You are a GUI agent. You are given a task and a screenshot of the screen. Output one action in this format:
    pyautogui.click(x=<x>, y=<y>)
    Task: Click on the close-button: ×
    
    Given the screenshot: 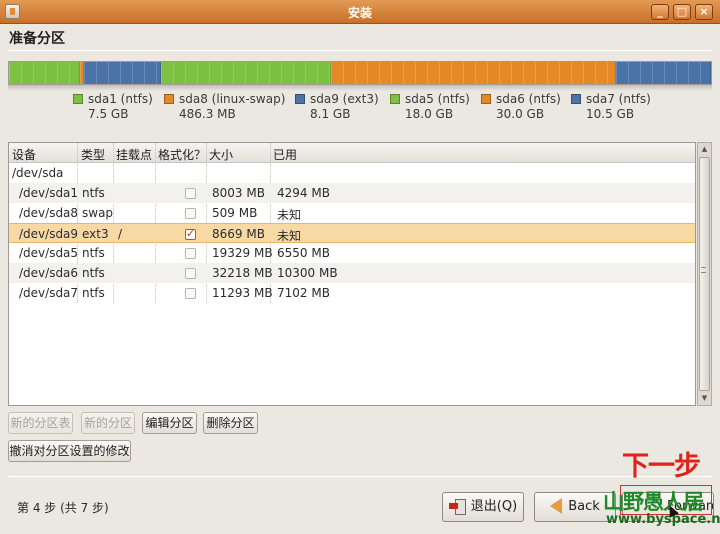 What is the action you would take?
    pyautogui.click(x=704, y=12)
    